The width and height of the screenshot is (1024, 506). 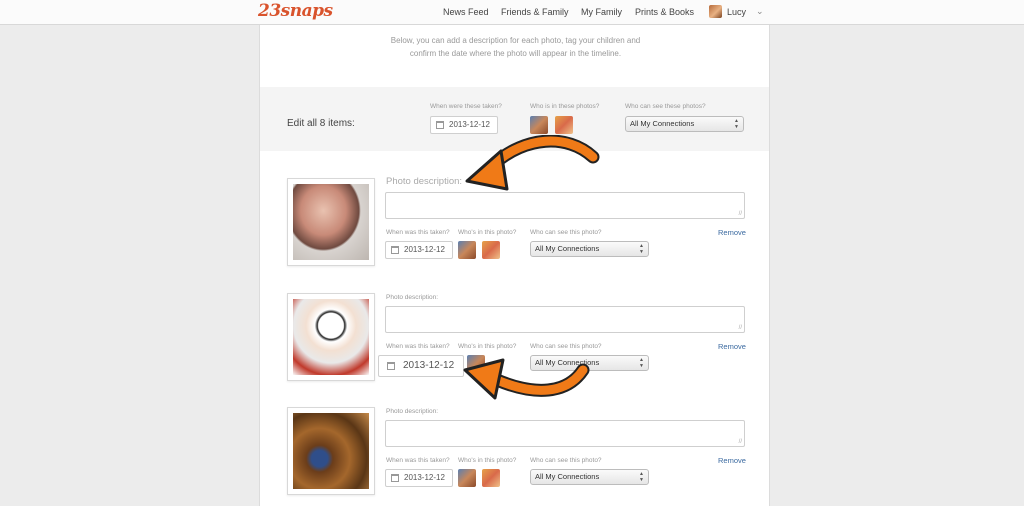 I want to click on user-name: Lucy, so click(x=736, y=12).